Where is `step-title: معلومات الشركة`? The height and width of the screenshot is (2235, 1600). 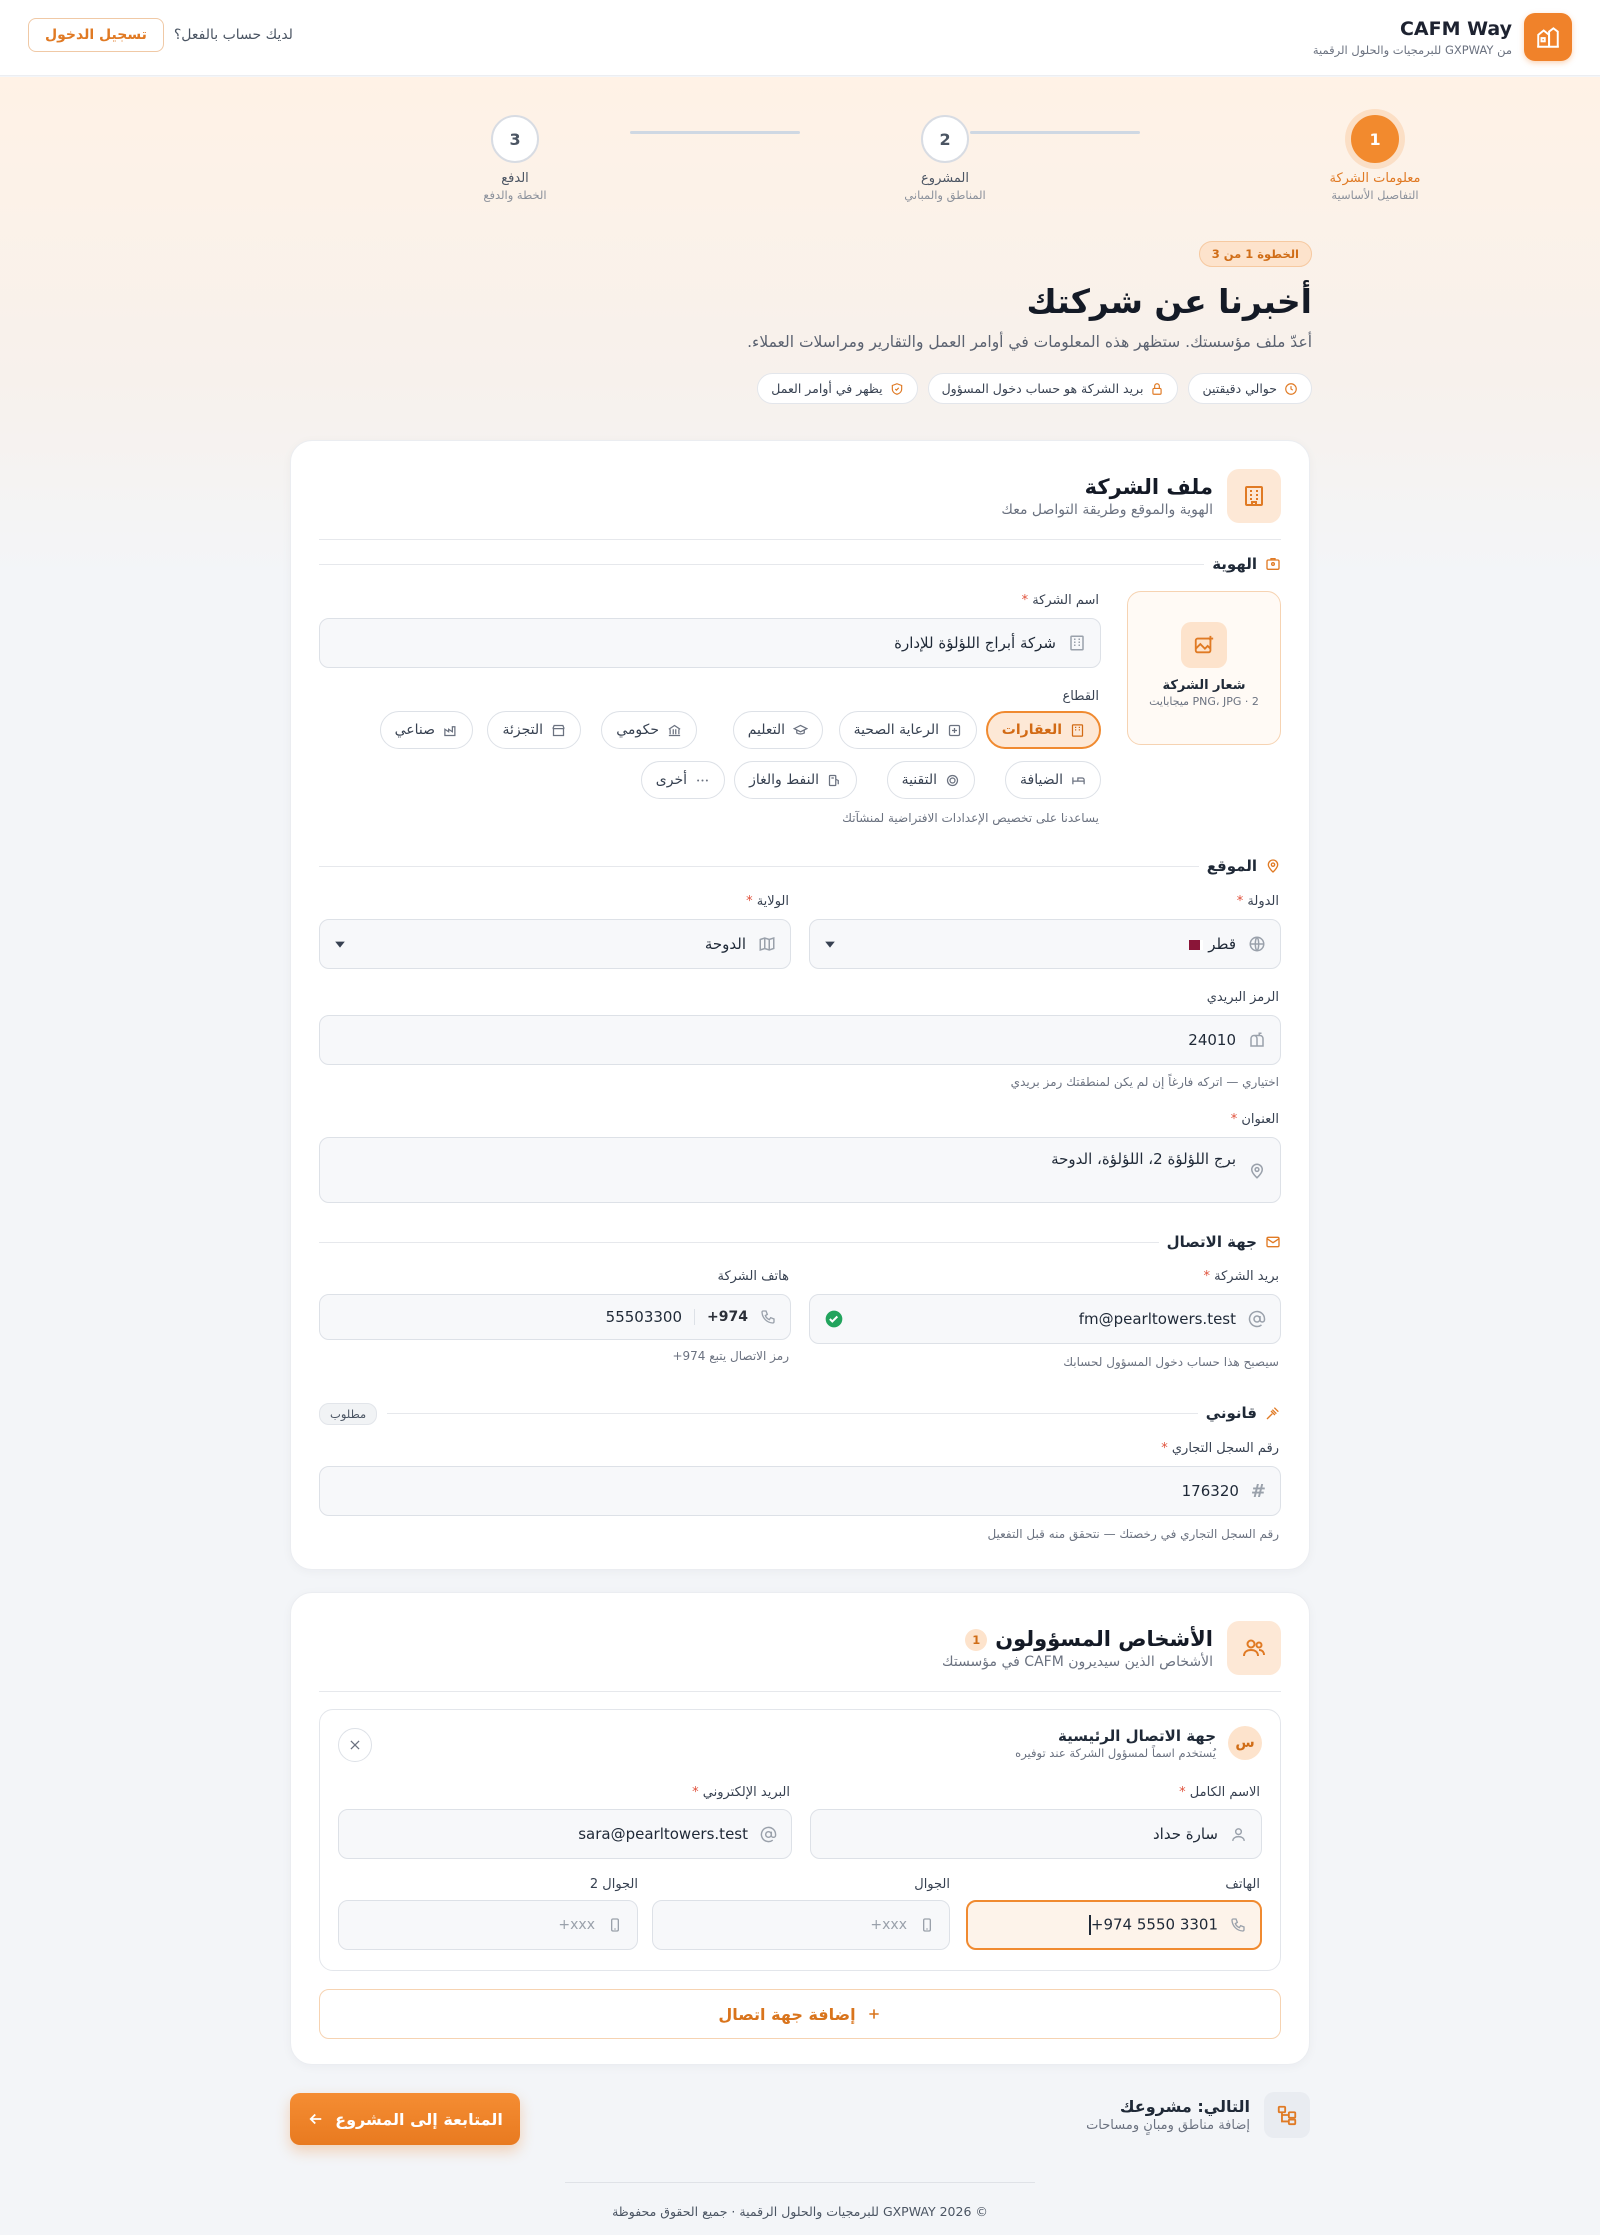 step-title: معلومات الشركة is located at coordinates (1375, 178).